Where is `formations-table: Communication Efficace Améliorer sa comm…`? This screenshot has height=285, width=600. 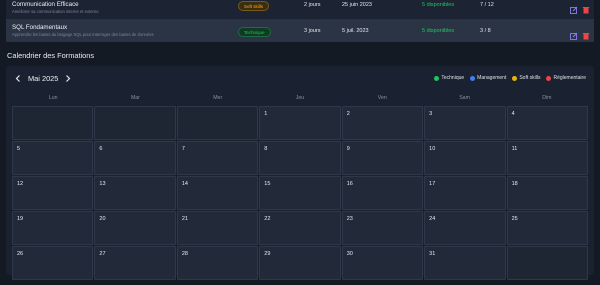 formations-table: Communication Efficace Améliorer sa comm… is located at coordinates (300, 21).